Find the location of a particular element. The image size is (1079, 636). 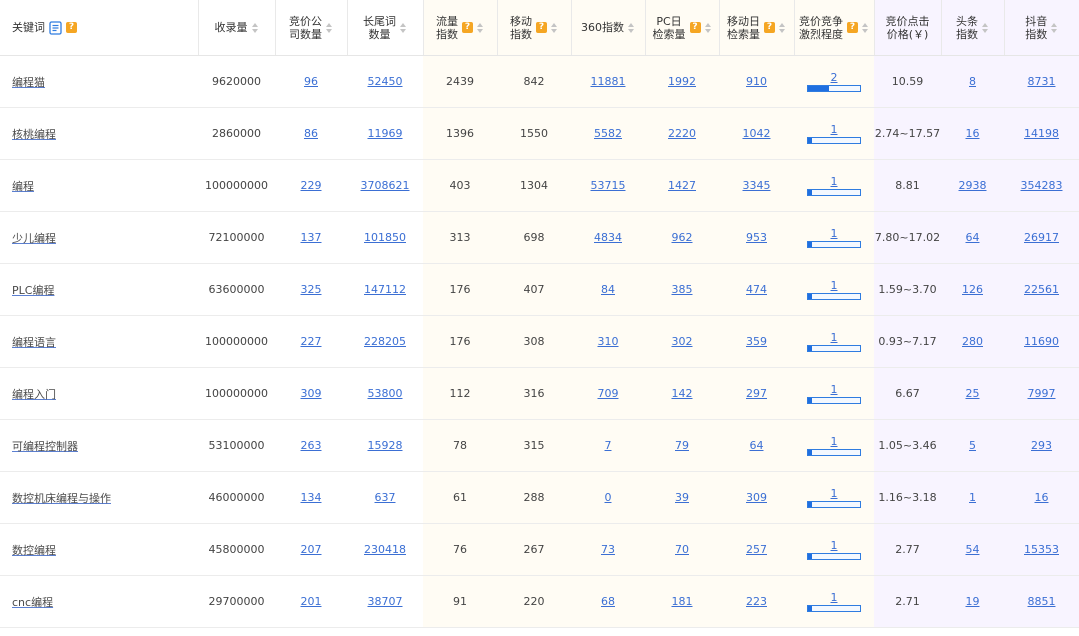

col-pc-daily: PC日 检索量 ? is located at coordinates (682, 28).